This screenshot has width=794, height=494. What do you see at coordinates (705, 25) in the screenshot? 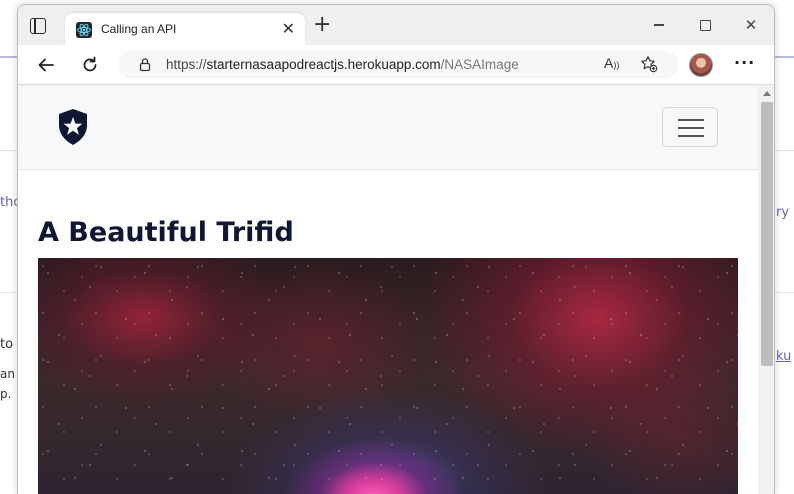
I see `maximize-icon` at bounding box center [705, 25].